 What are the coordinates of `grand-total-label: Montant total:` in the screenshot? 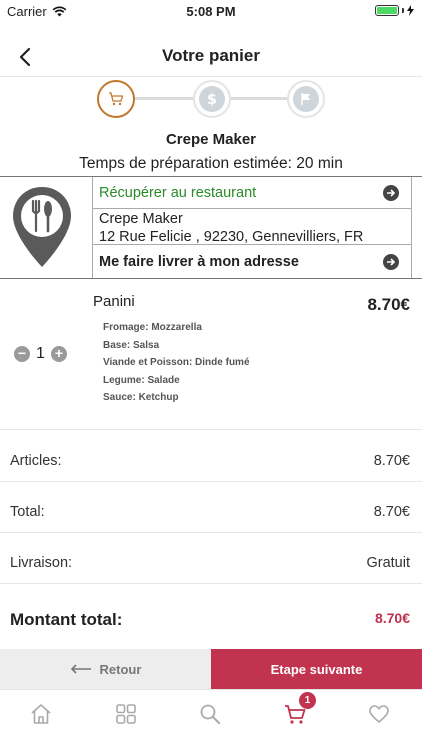 It's located at (66, 619).